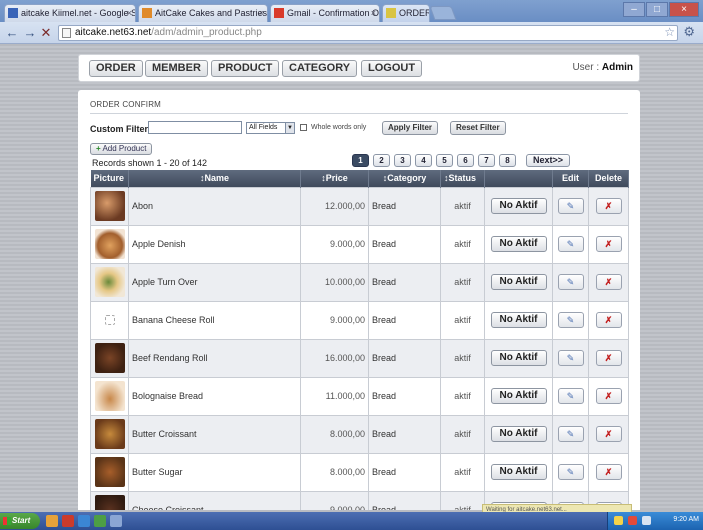 This screenshot has width=703, height=530. I want to click on status-action-cell: No Aktif, so click(518, 472).